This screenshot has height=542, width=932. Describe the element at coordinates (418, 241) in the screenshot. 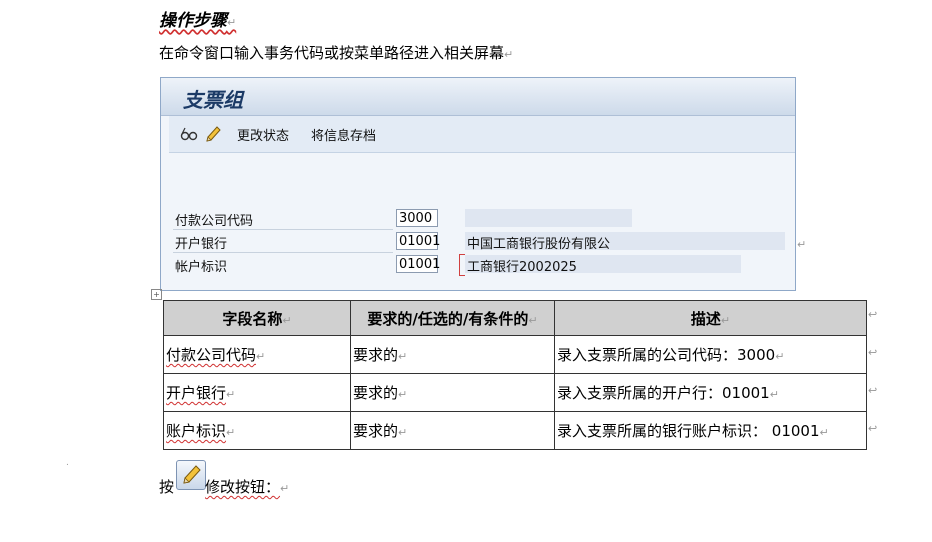

I see `house-bank-input: 01001` at that location.